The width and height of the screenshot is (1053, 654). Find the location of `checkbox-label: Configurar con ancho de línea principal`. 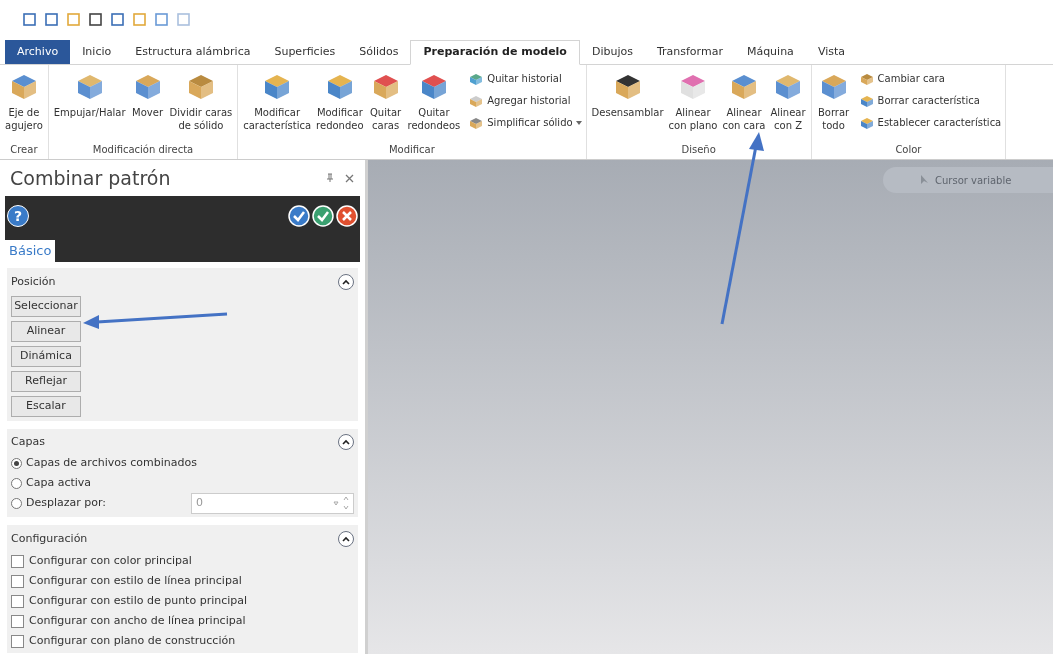

checkbox-label: Configurar con ancho de línea principal is located at coordinates (137, 620).